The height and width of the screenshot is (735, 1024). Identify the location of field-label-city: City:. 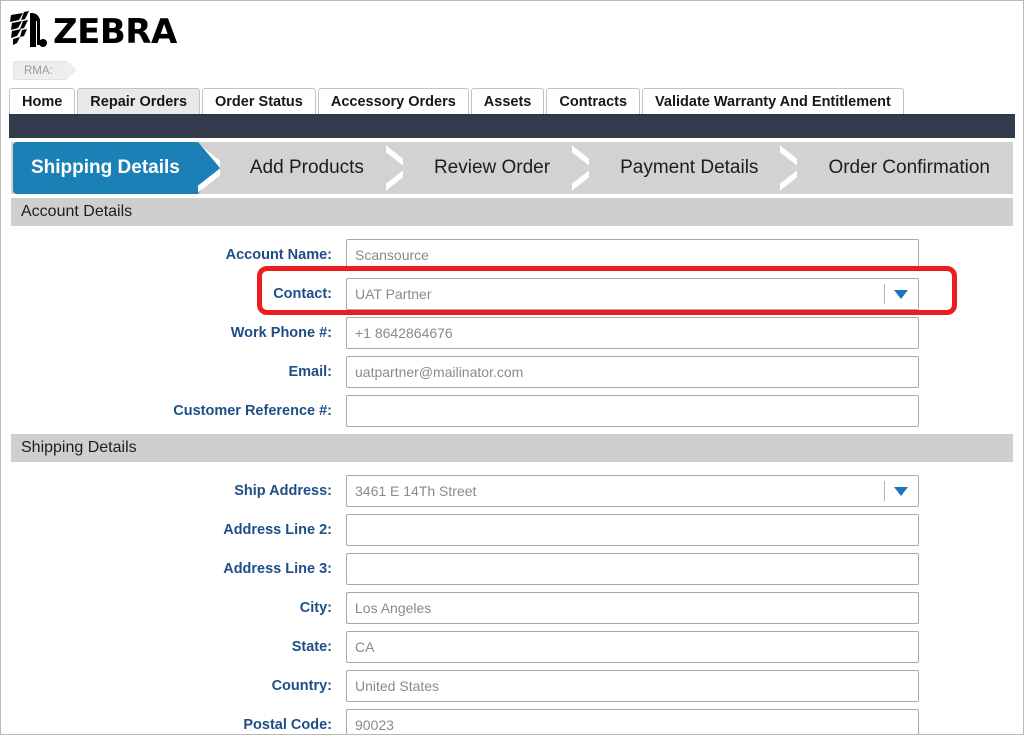
(315, 608).